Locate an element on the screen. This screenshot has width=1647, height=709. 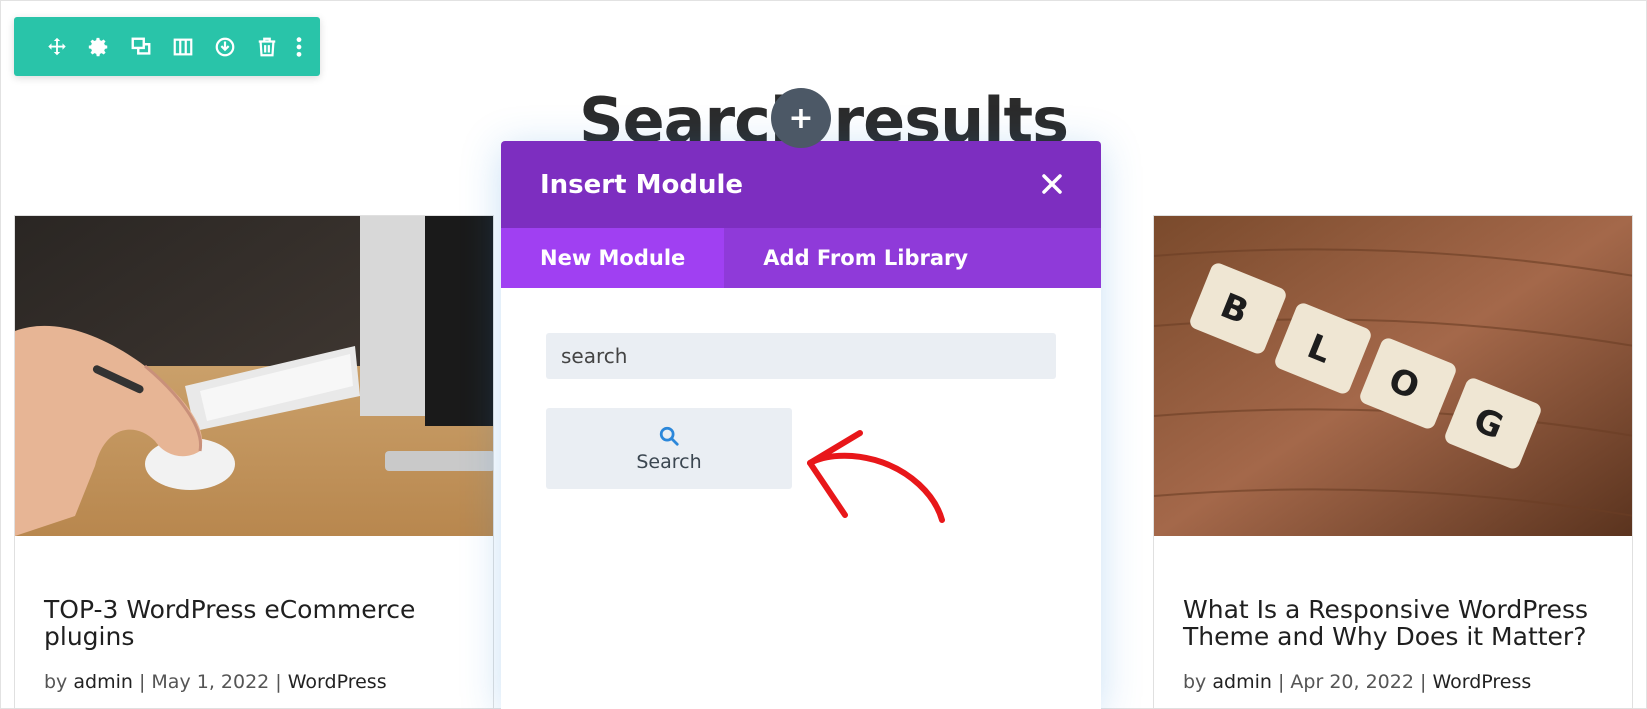
post-meta: by admin | May 1, 2022 | WordPress is located at coordinates (215, 682).